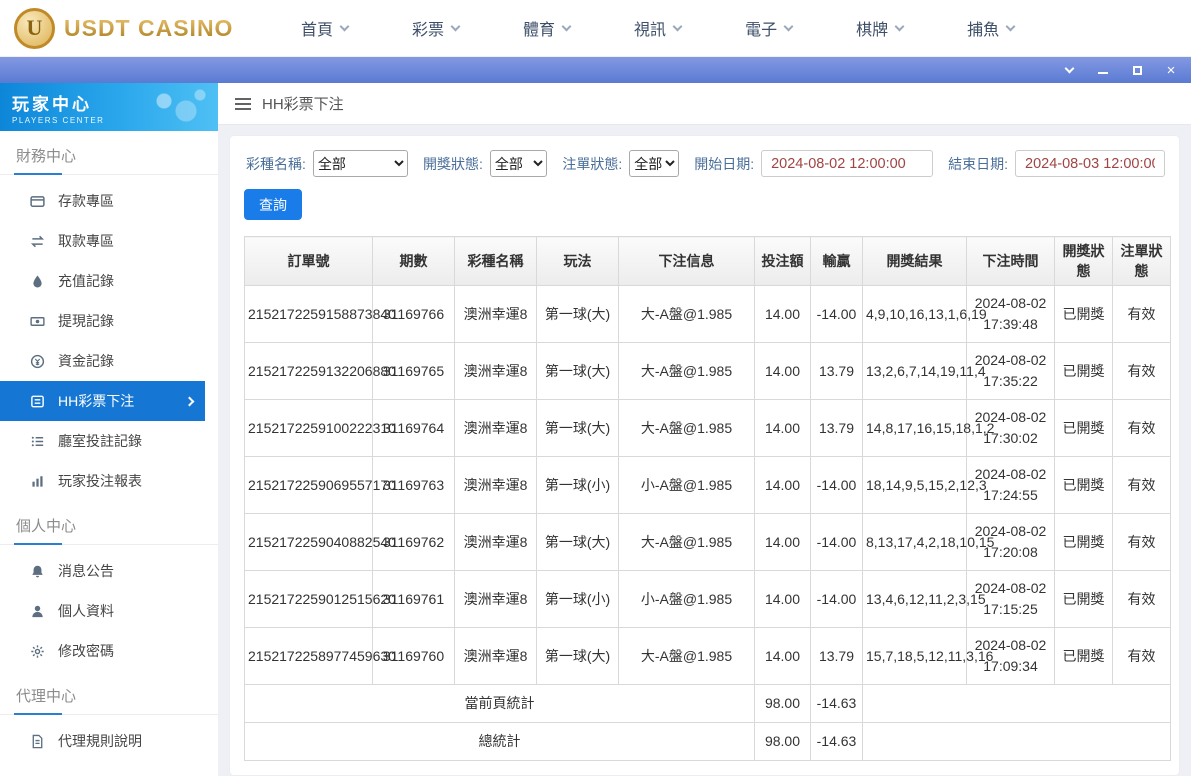 The image size is (1191, 776). Describe the element at coordinates (189, 401) in the screenshot. I see `chevron-right-icon` at that location.